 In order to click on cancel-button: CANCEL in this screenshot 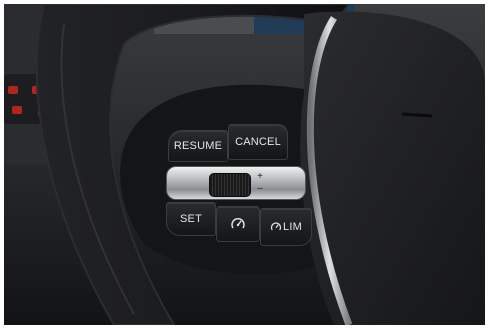, I will do `click(258, 142)`.